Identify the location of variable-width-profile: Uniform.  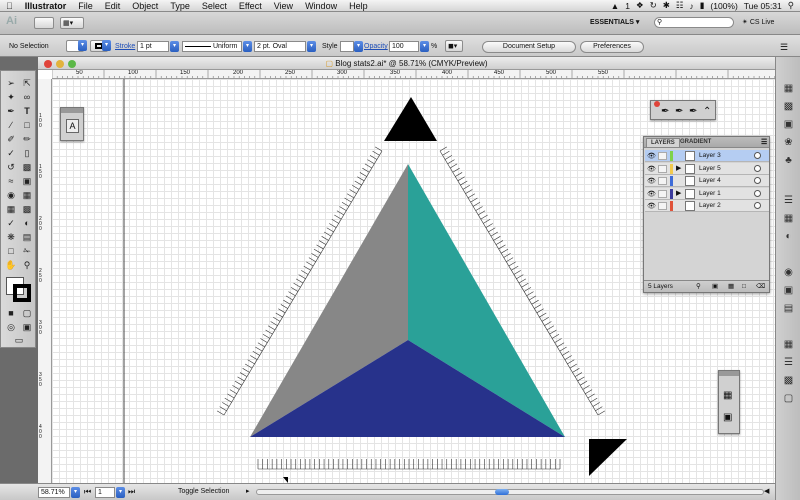
(212, 46).